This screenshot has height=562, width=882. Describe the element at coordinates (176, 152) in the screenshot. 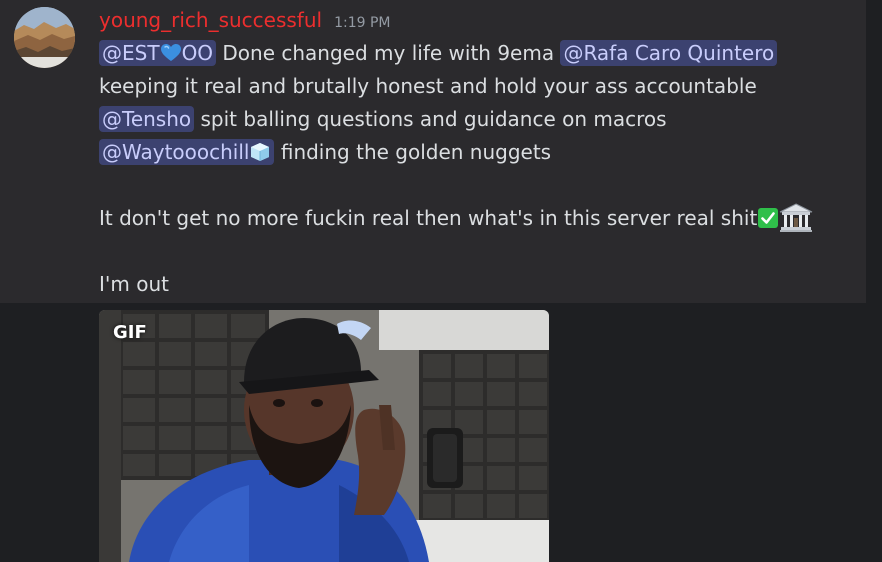

I see `mention-waytooochill-name: @Waytooochill` at that location.